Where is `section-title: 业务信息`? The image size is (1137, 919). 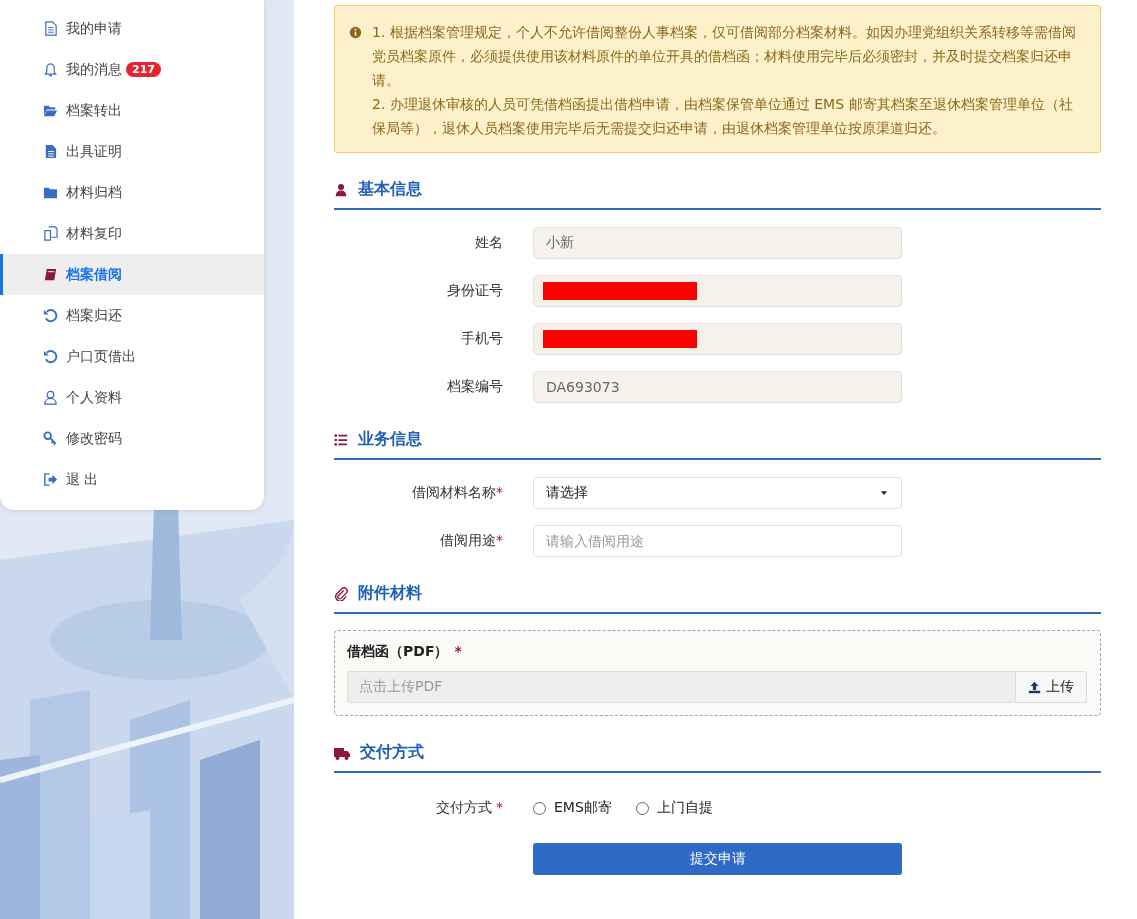
section-title: 业务信息 is located at coordinates (390, 439).